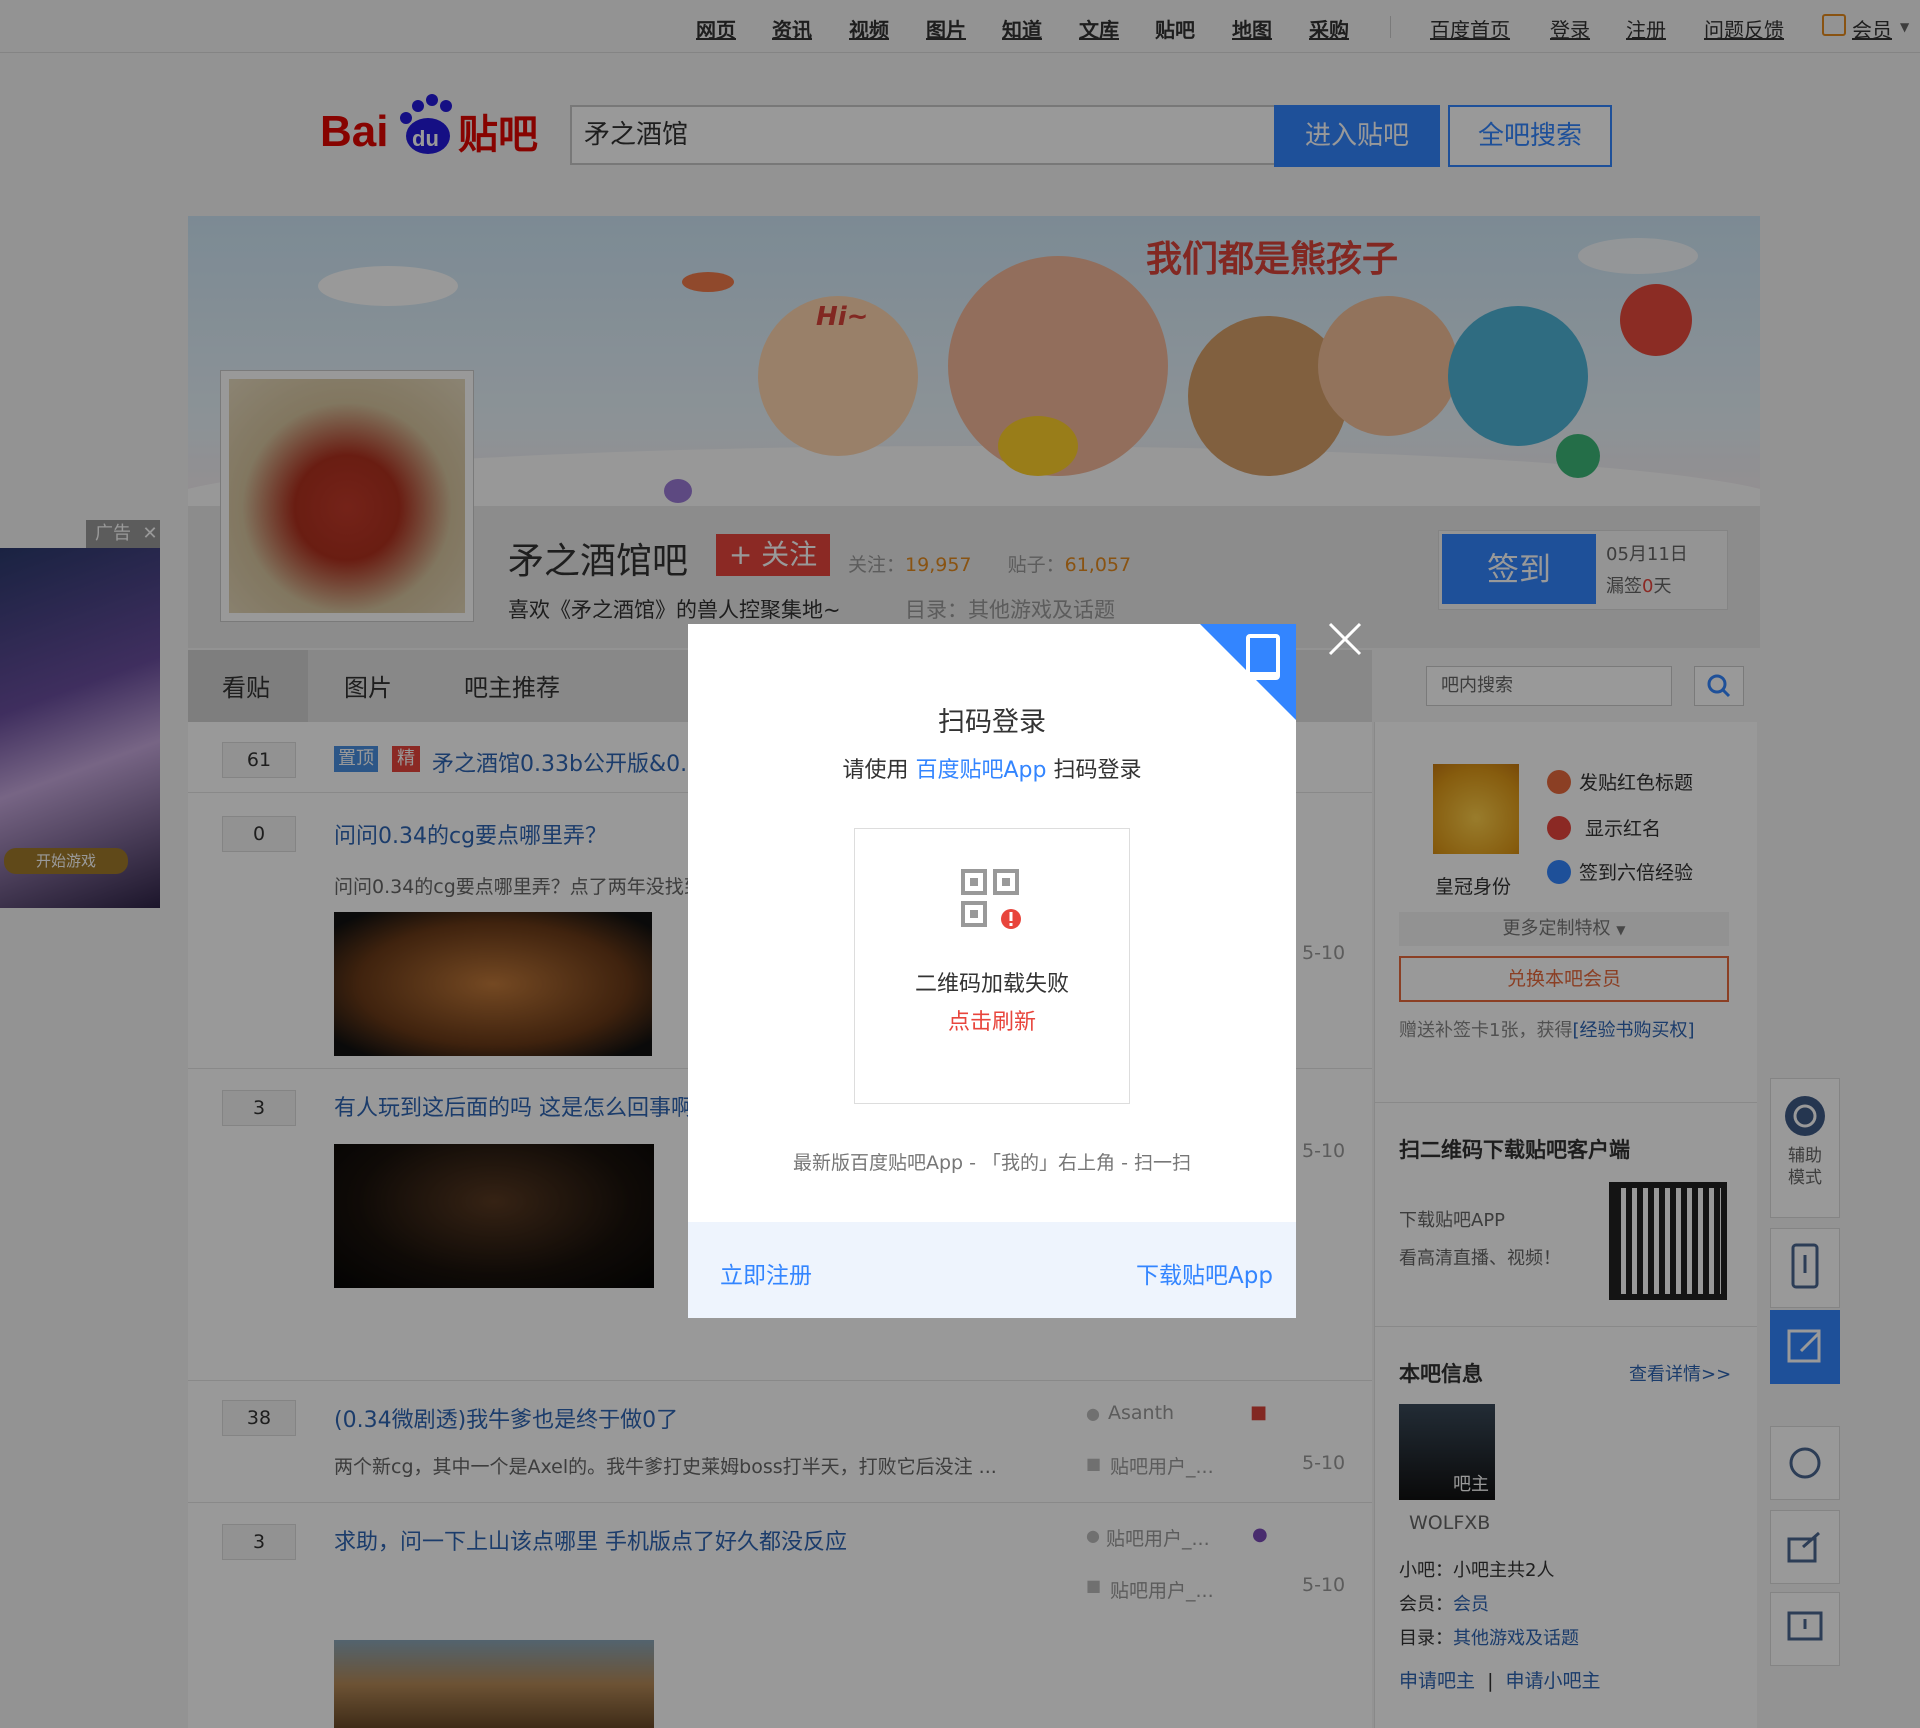 Image resolution: width=1920 pixels, height=1728 pixels. Describe the element at coordinates (1345, 639) in the screenshot. I see `close-icon` at that location.